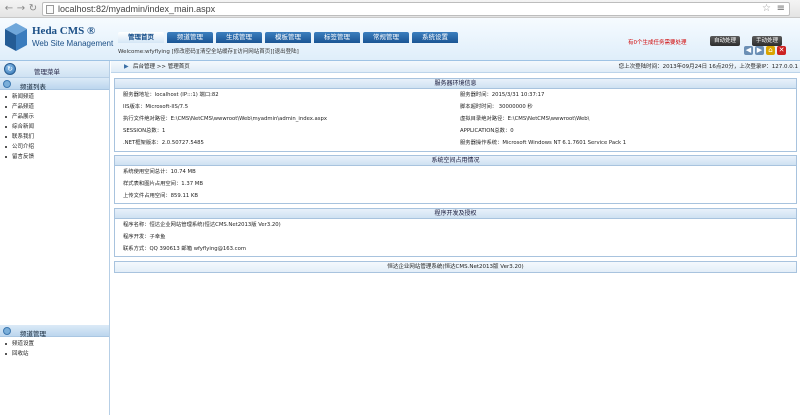  Describe the element at coordinates (171, 95) in the screenshot. I see `server-address: 服务器地址：localhost (IP:::1) 端口:82` at that location.